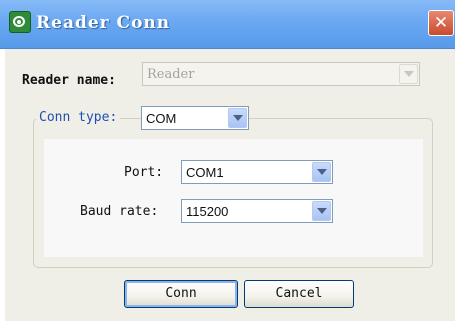 The height and width of the screenshot is (321, 455). What do you see at coordinates (257, 211) in the screenshot?
I see `baud-rate-select: 115200` at bounding box center [257, 211].